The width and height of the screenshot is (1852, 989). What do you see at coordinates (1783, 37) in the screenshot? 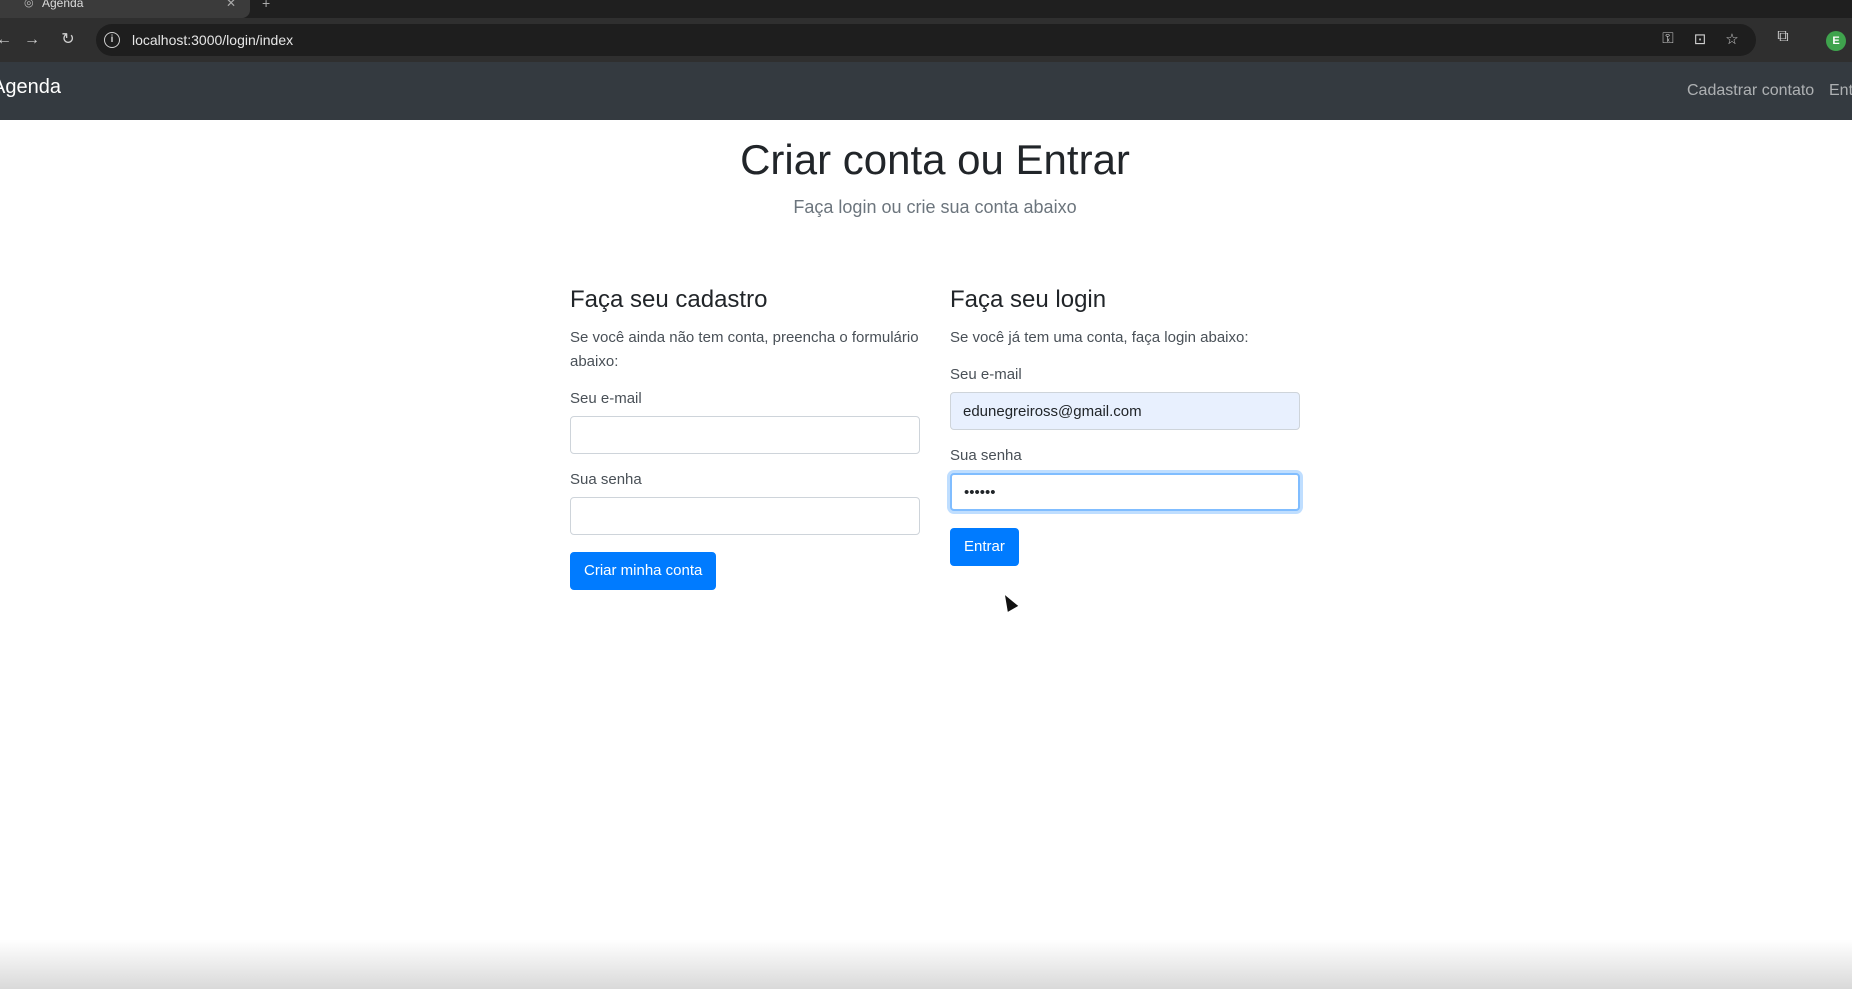
I see `extensions-icon: ⧉` at bounding box center [1783, 37].